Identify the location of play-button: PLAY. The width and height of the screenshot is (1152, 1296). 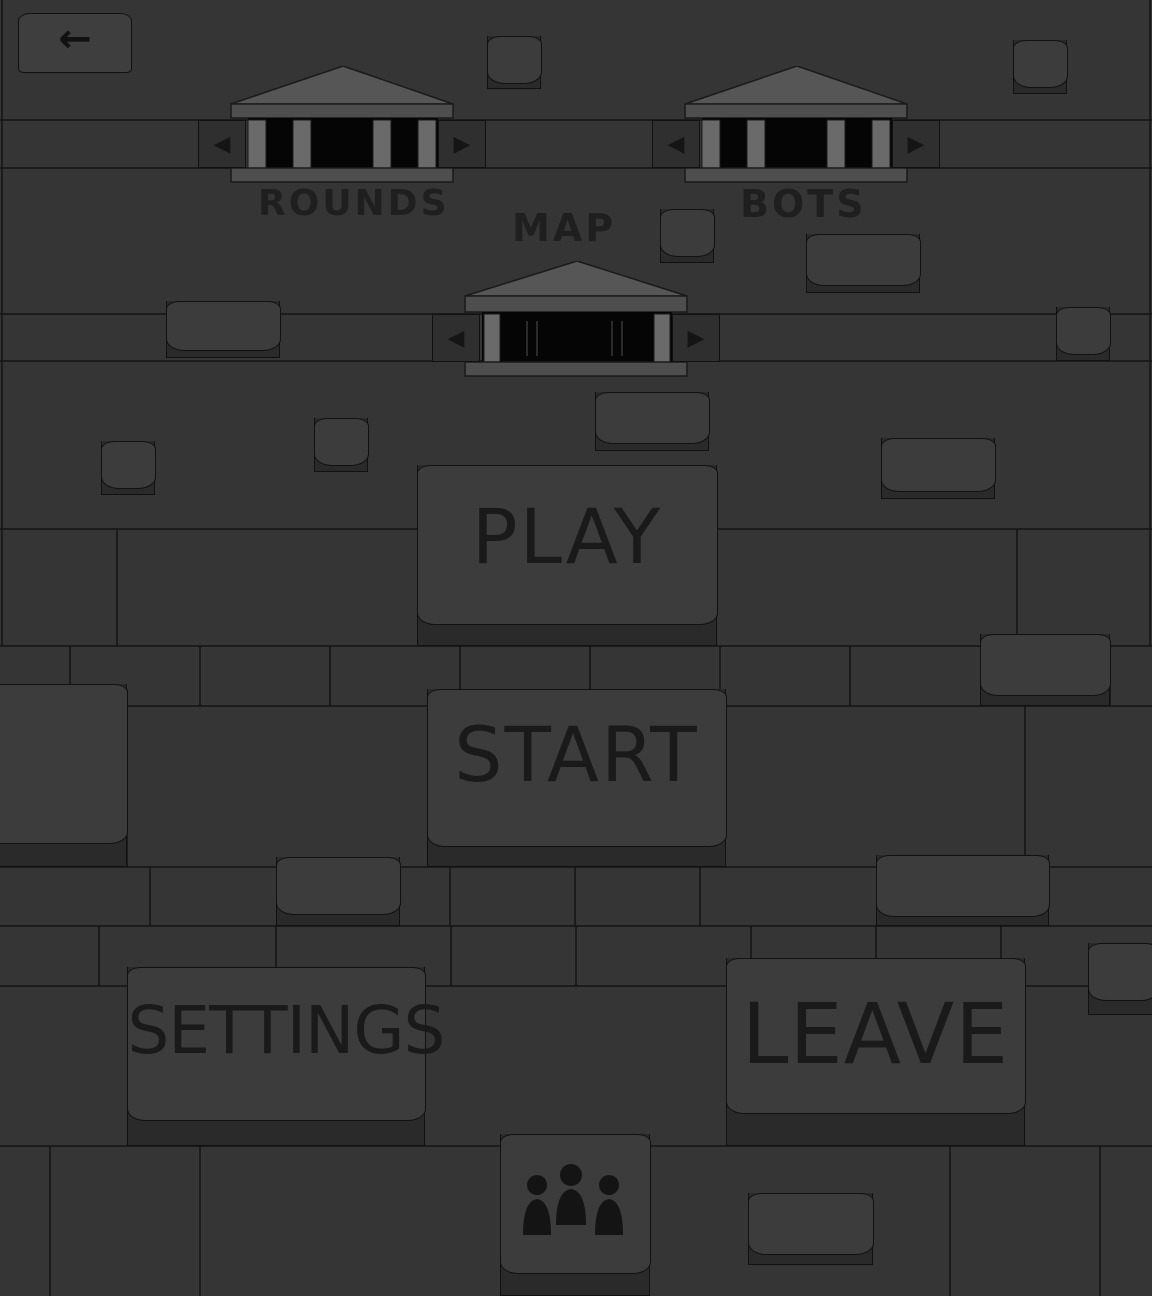
(567, 555).